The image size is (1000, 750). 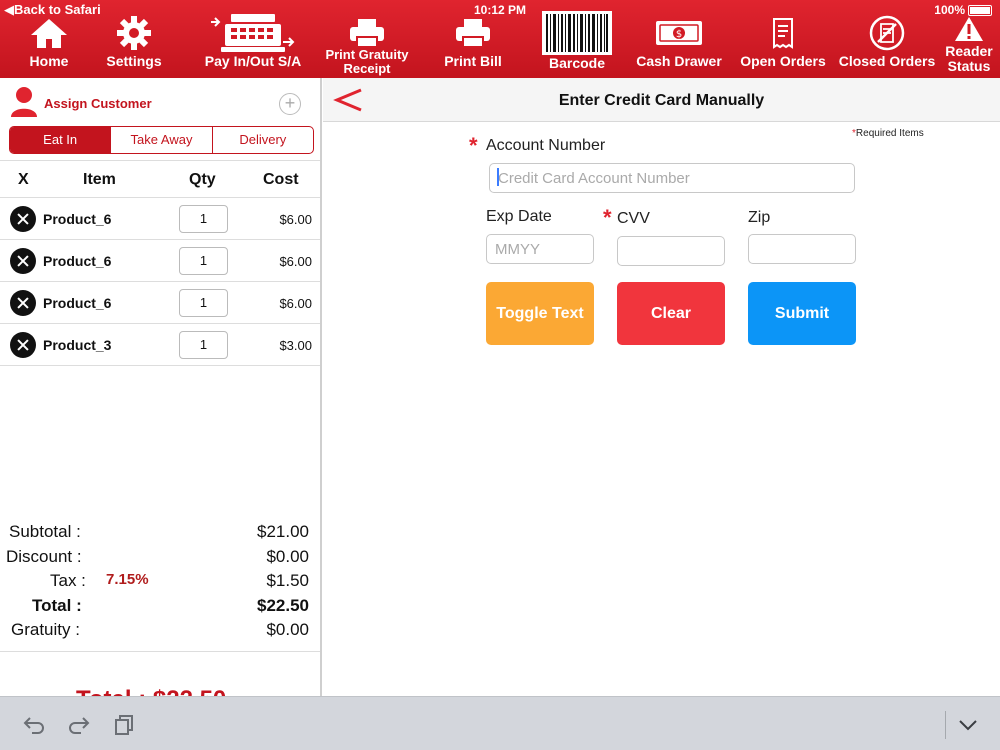 What do you see at coordinates (45, 531) in the screenshot?
I see `subtotal-label: Subtotal :` at bounding box center [45, 531].